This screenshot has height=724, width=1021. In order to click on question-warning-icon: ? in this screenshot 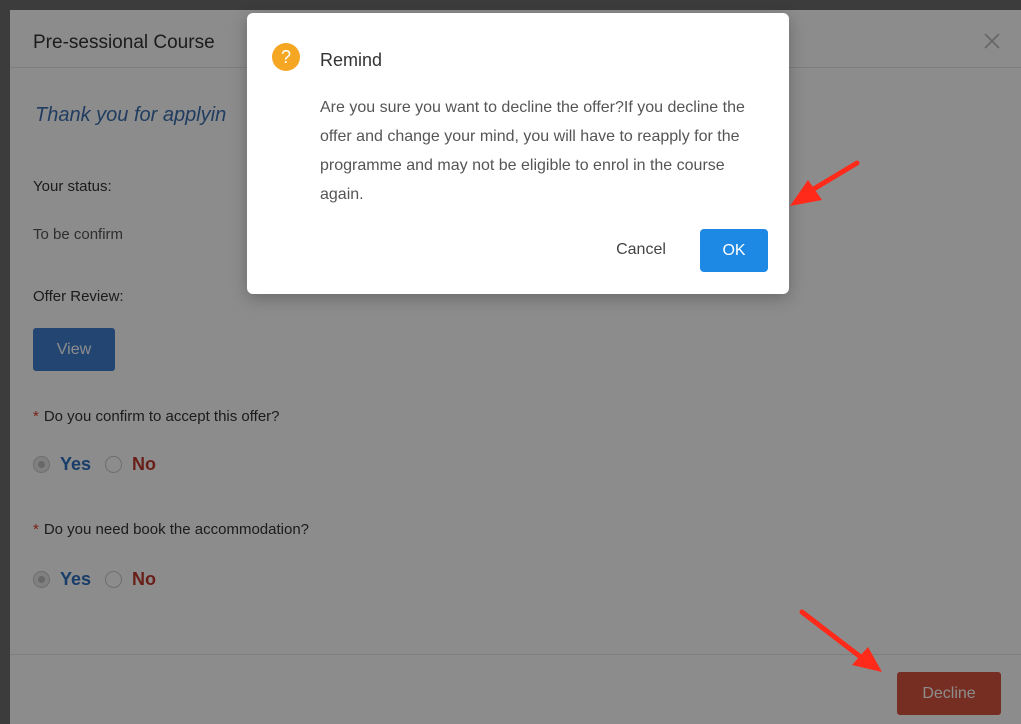, I will do `click(286, 57)`.